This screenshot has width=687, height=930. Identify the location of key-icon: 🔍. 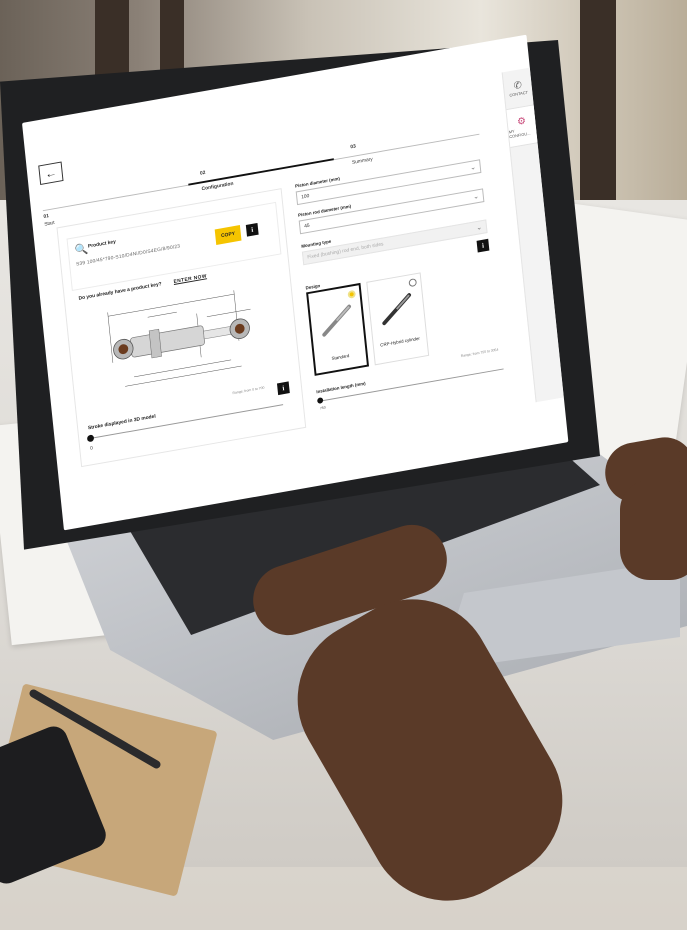
(81, 249).